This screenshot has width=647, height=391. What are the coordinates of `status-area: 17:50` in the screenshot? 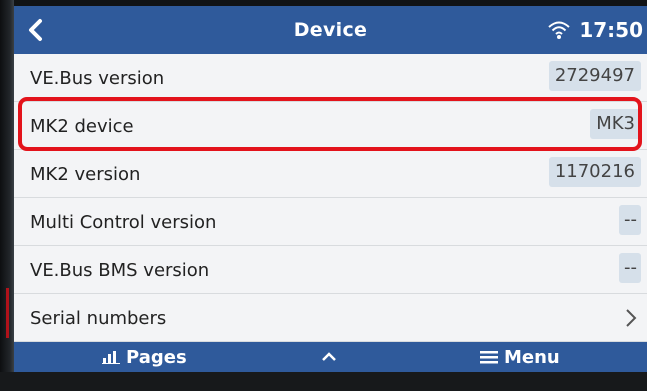 It's located at (595, 30).